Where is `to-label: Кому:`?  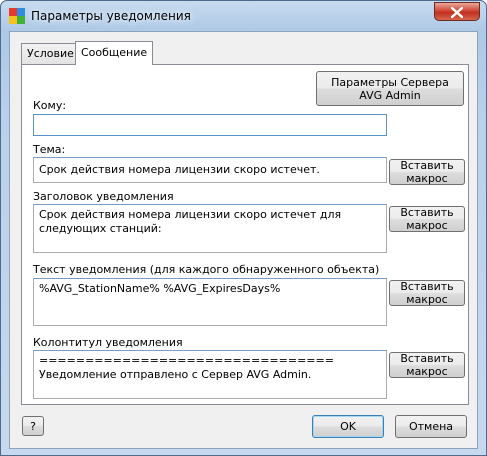 to-label: Кому: is located at coordinates (50, 105).